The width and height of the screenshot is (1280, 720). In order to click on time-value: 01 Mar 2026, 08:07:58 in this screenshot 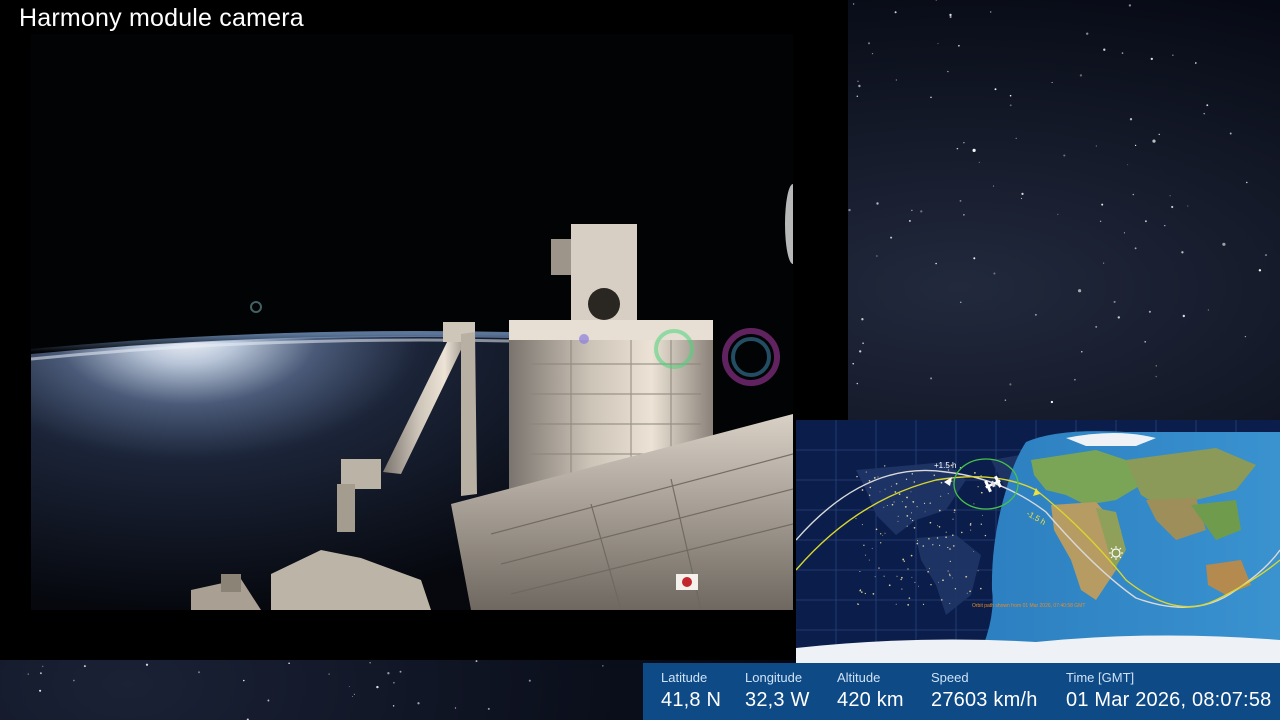, I will do `click(1169, 700)`.